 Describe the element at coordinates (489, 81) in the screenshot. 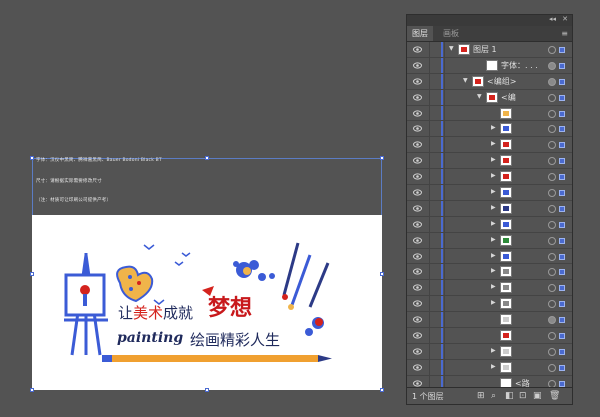

I see `layer-row: ▼ <编组>` at that location.